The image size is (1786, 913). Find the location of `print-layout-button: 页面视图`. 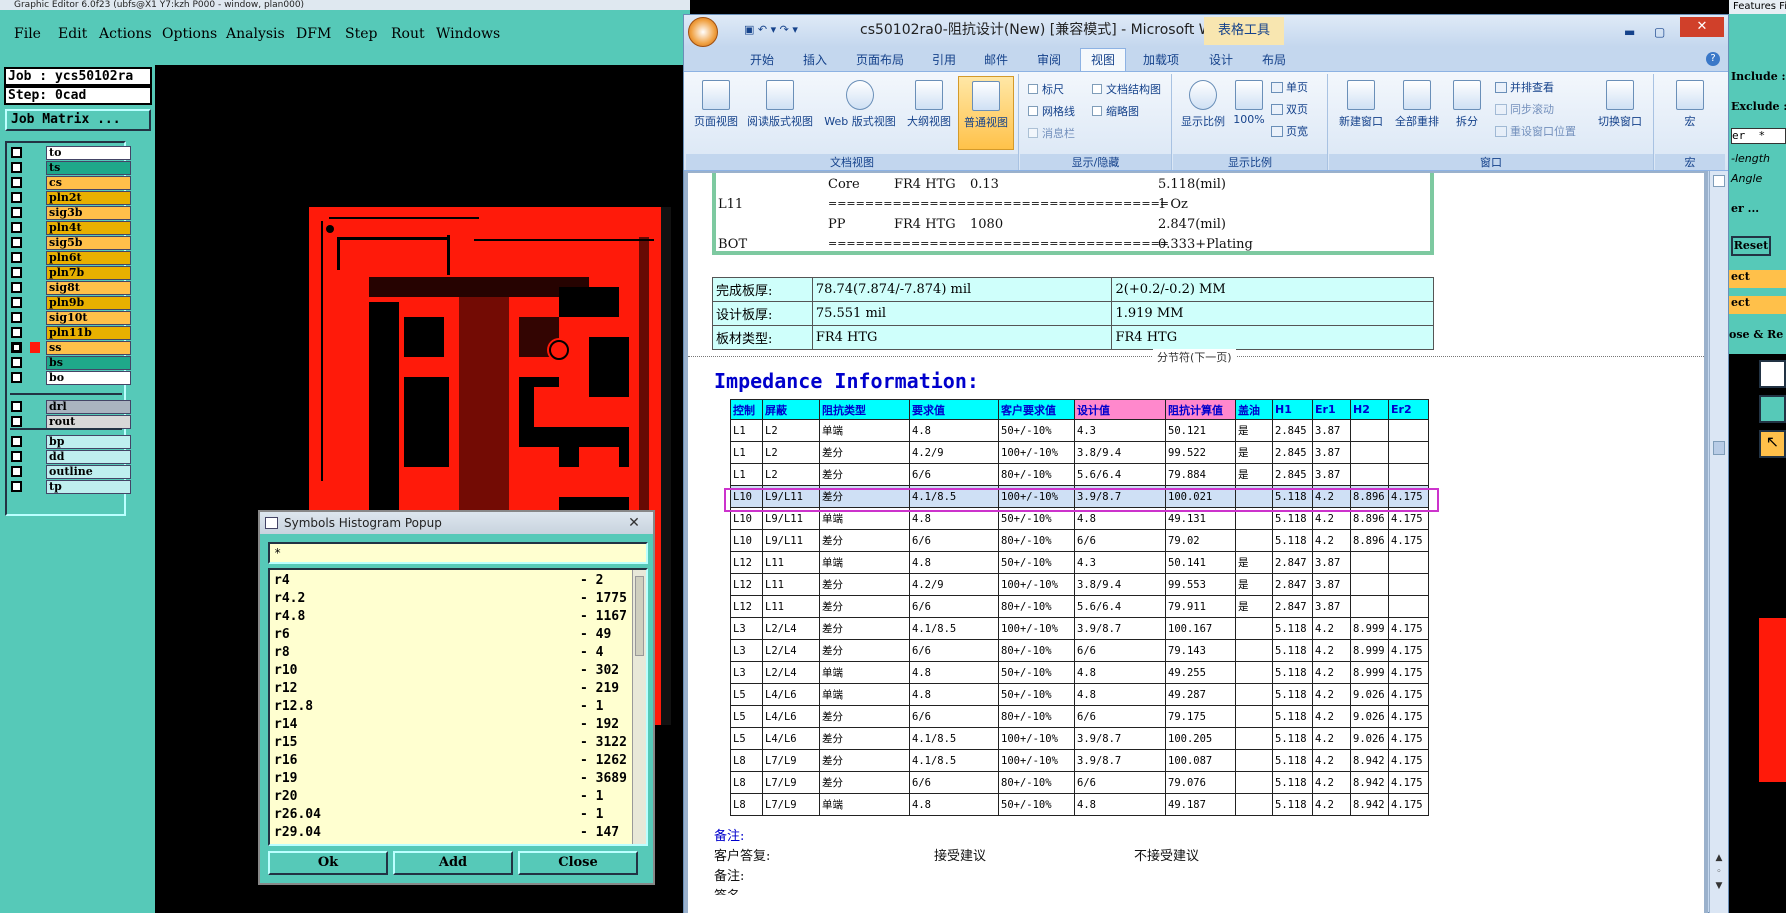

print-layout-button: 页面视图 is located at coordinates (716, 104).